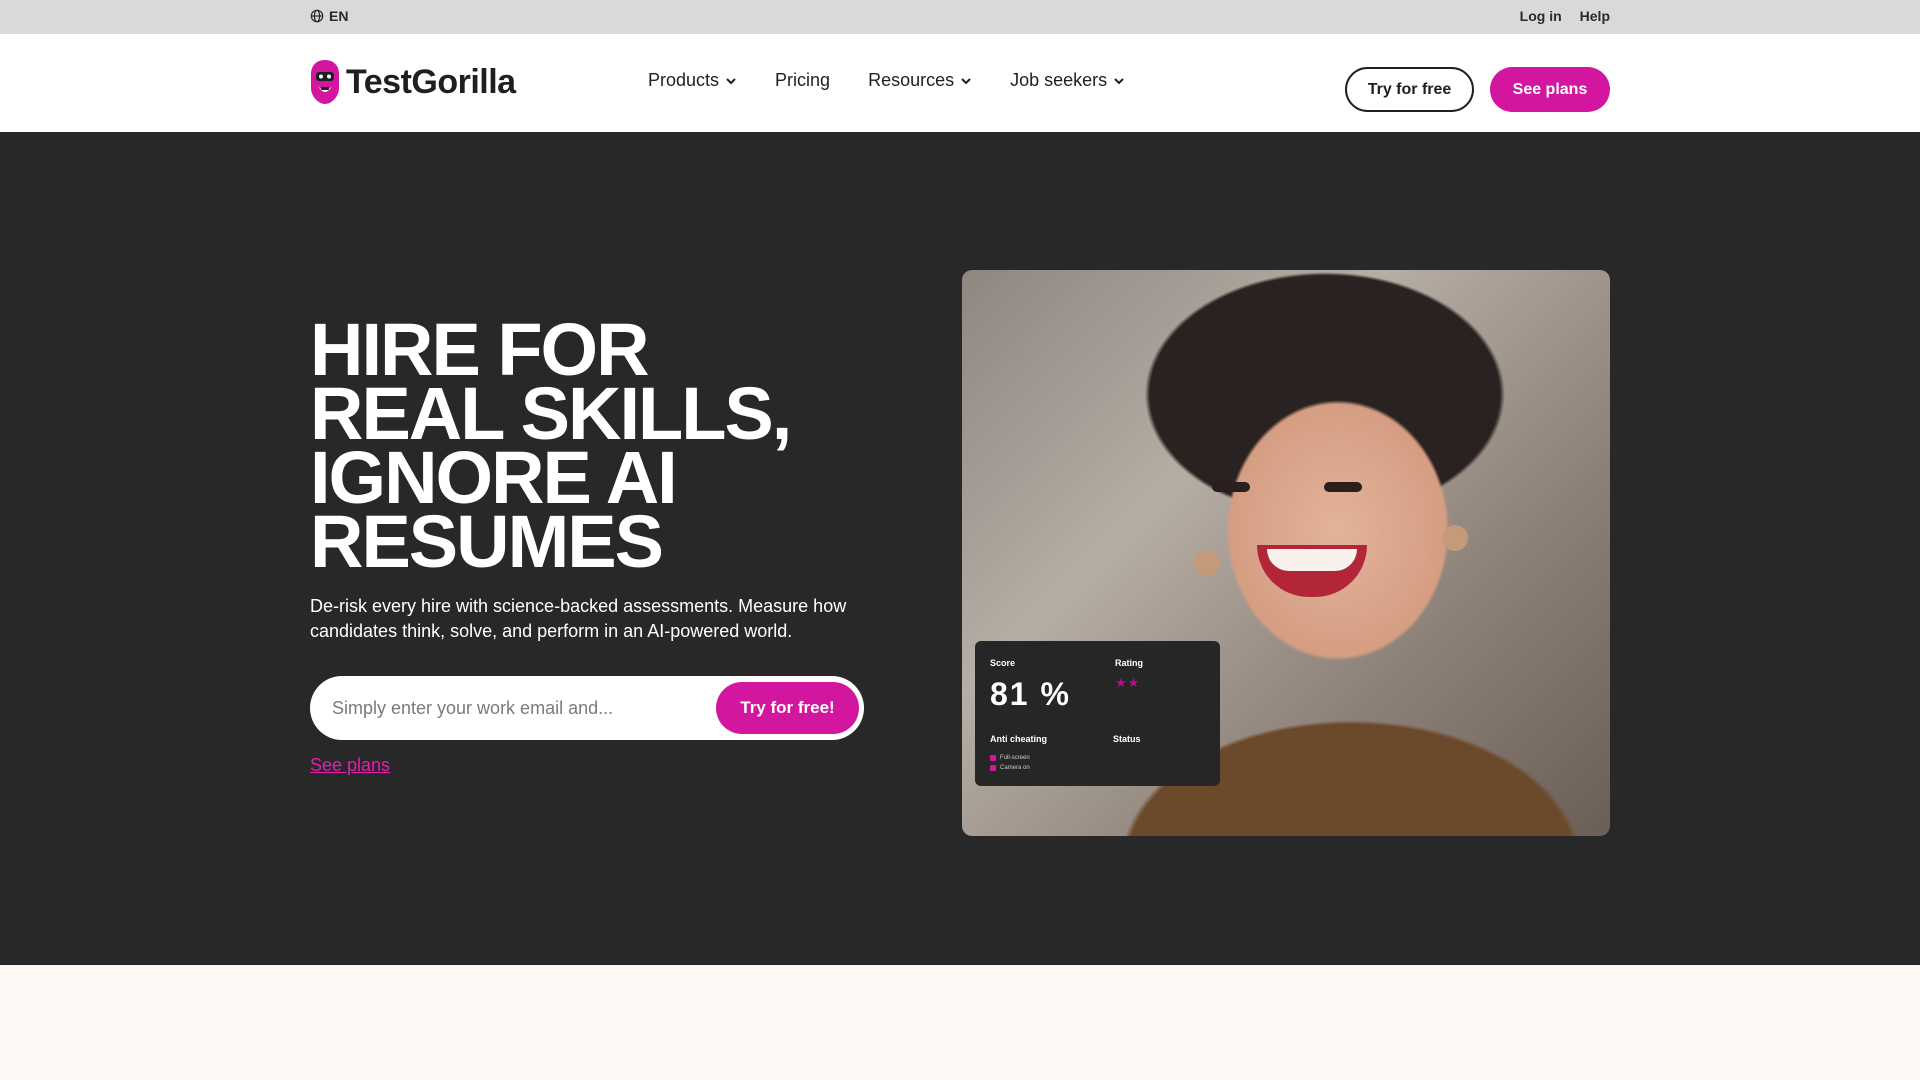 The height and width of the screenshot is (1080, 1920). Describe the element at coordinates (1015, 768) in the screenshot. I see `anti-cheating-item-label: Camera on` at that location.